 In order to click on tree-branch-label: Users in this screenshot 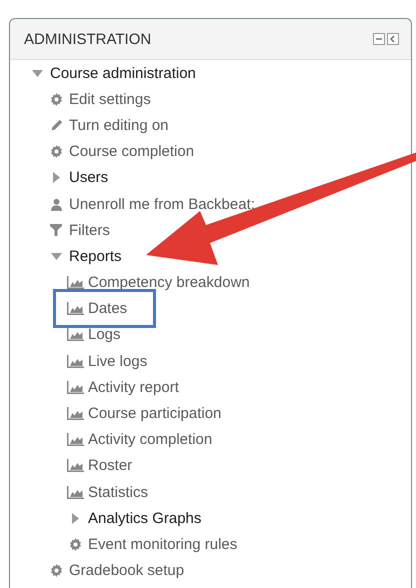, I will do `click(88, 177)`.